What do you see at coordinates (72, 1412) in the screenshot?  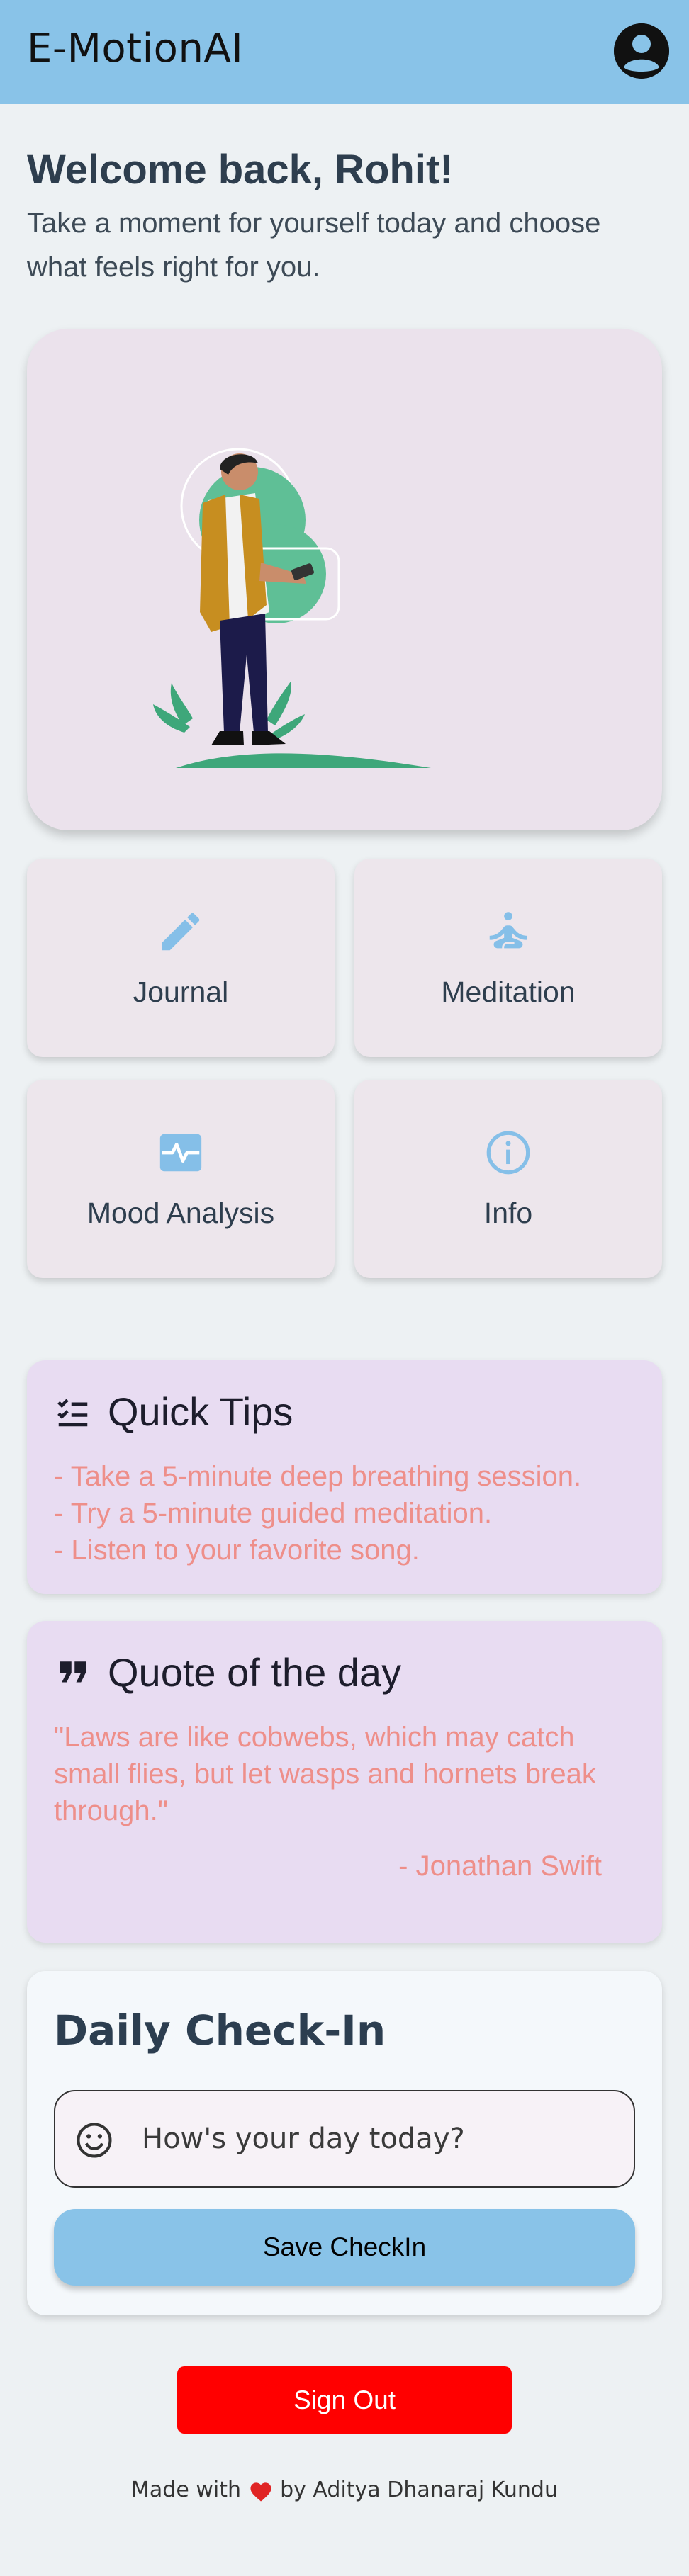 I see `checklist-icon` at bounding box center [72, 1412].